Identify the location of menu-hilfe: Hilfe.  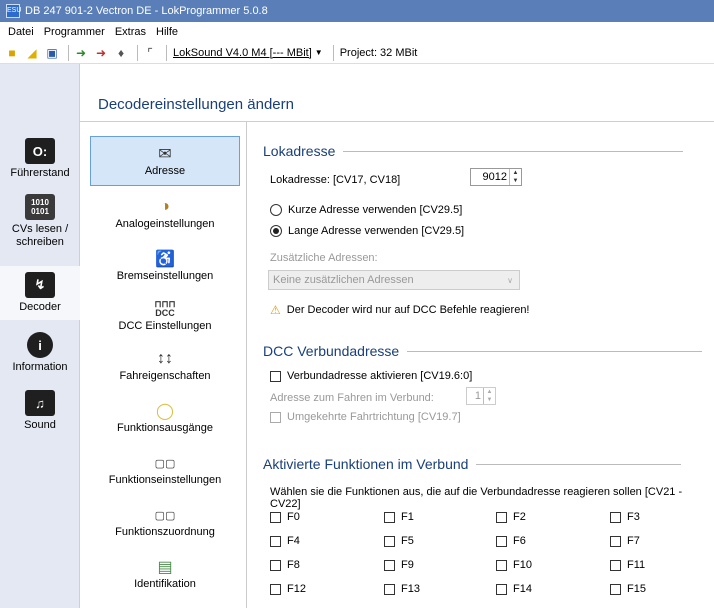
(167, 32).